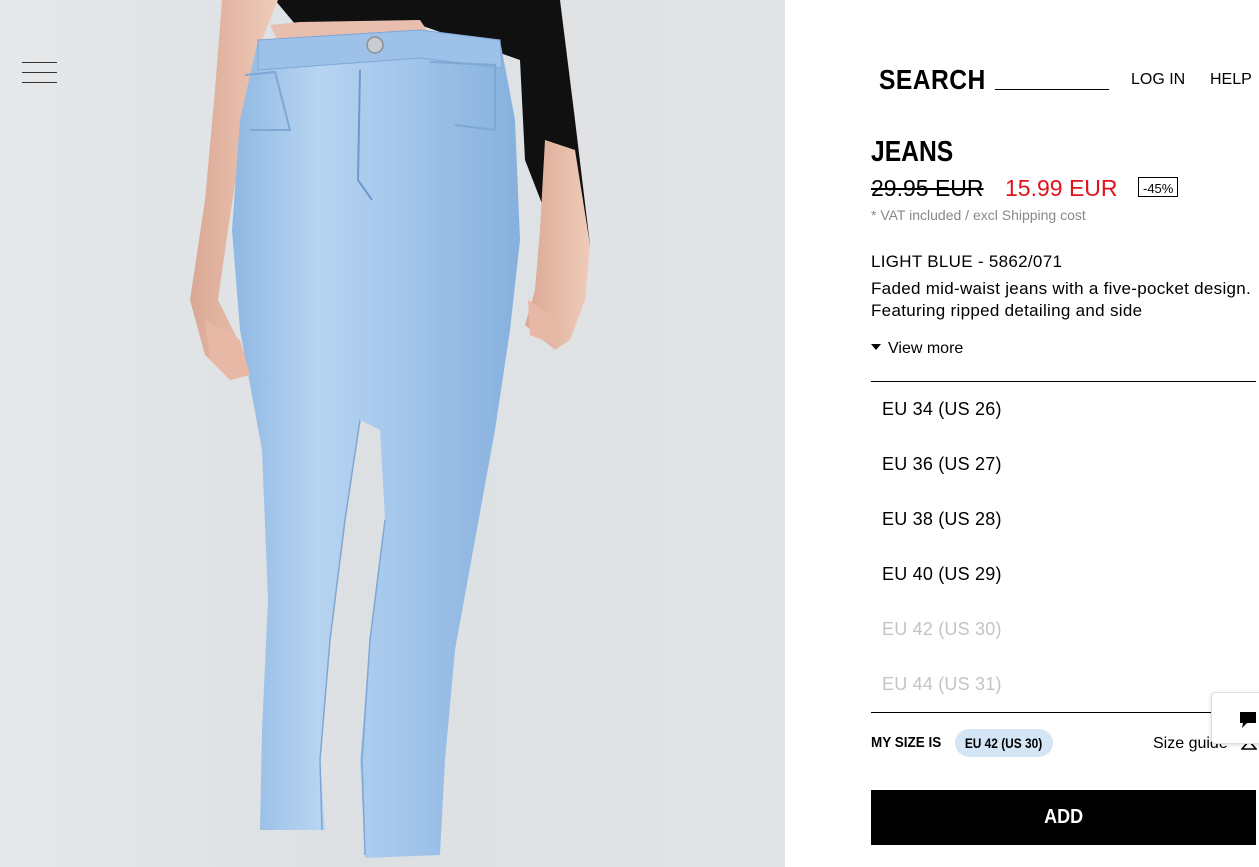 Image resolution: width=1259 pixels, height=867 pixels. What do you see at coordinates (876, 346) in the screenshot?
I see `triangle-down-icon` at bounding box center [876, 346].